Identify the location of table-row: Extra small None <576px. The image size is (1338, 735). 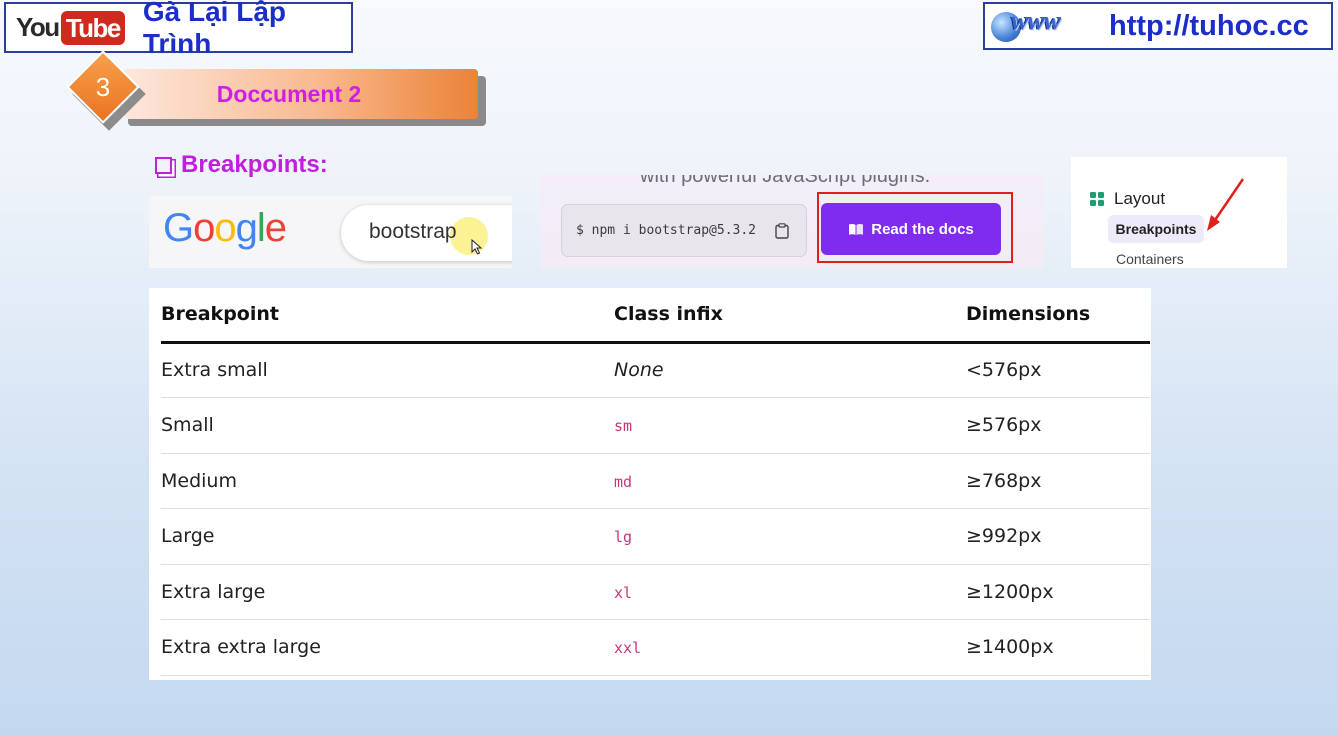
(655, 370).